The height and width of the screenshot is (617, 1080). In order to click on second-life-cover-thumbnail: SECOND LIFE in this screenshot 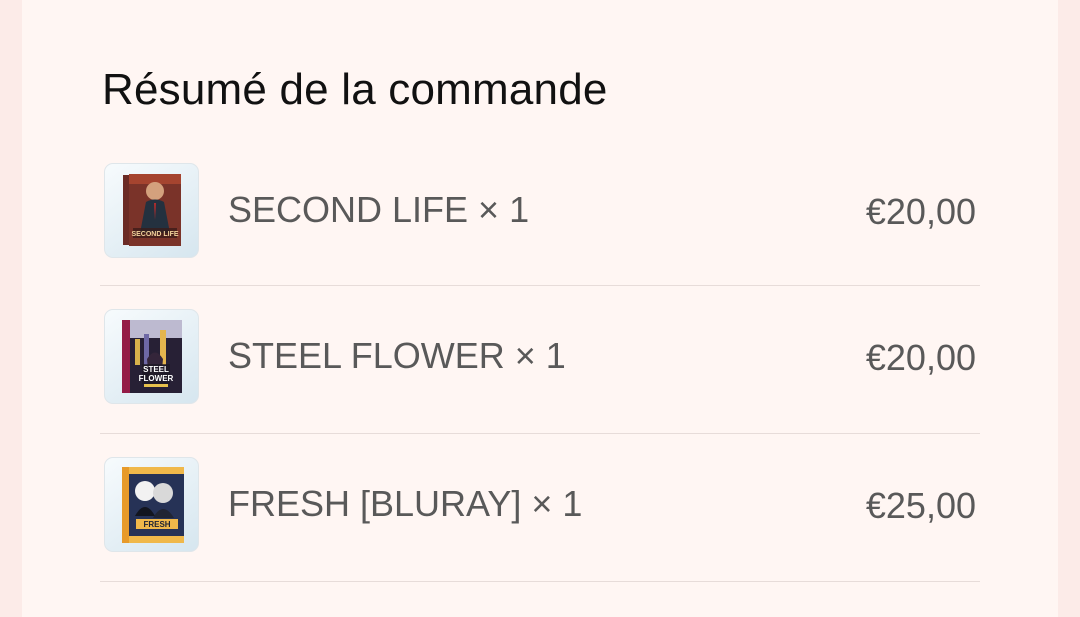, I will do `click(151, 210)`.